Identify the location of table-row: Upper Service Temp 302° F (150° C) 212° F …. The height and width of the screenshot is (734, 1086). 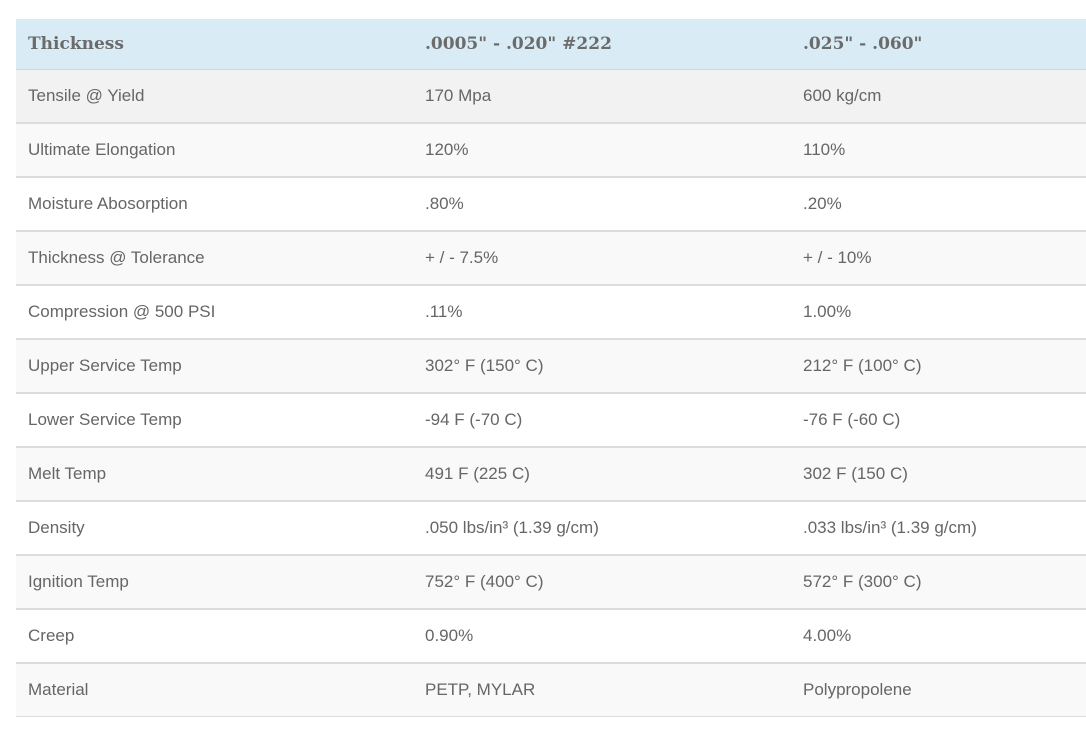
(551, 366).